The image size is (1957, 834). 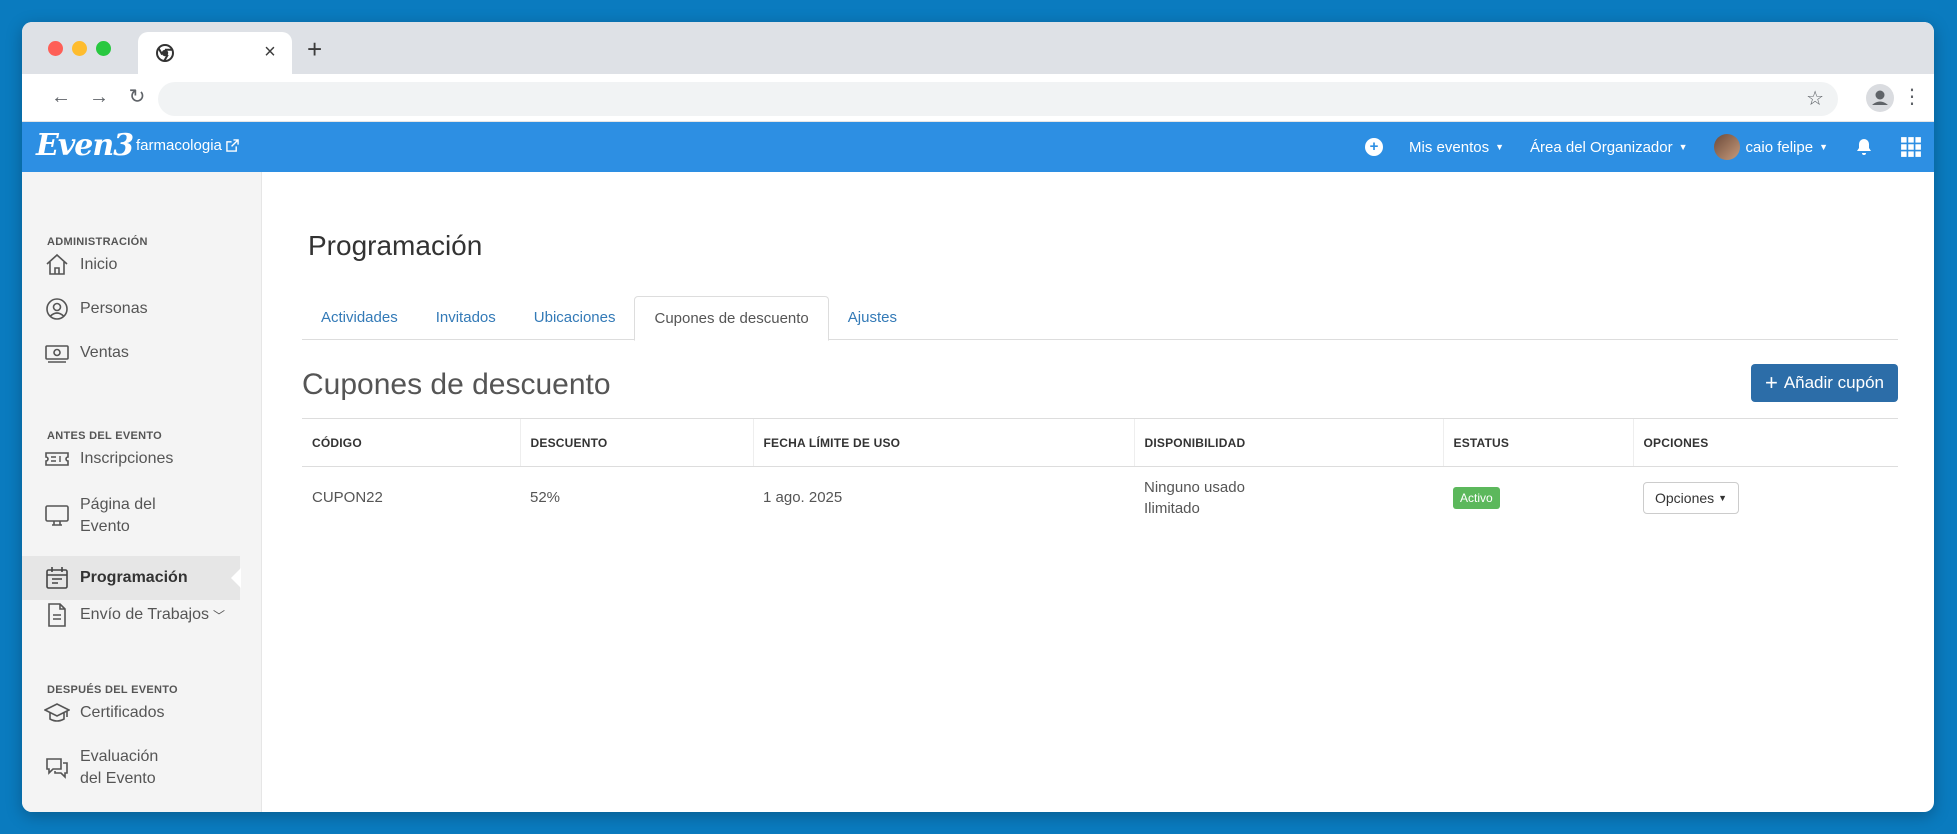 I want to click on sidebar-item-inscripciones: Inscripciones, so click(x=153, y=459).